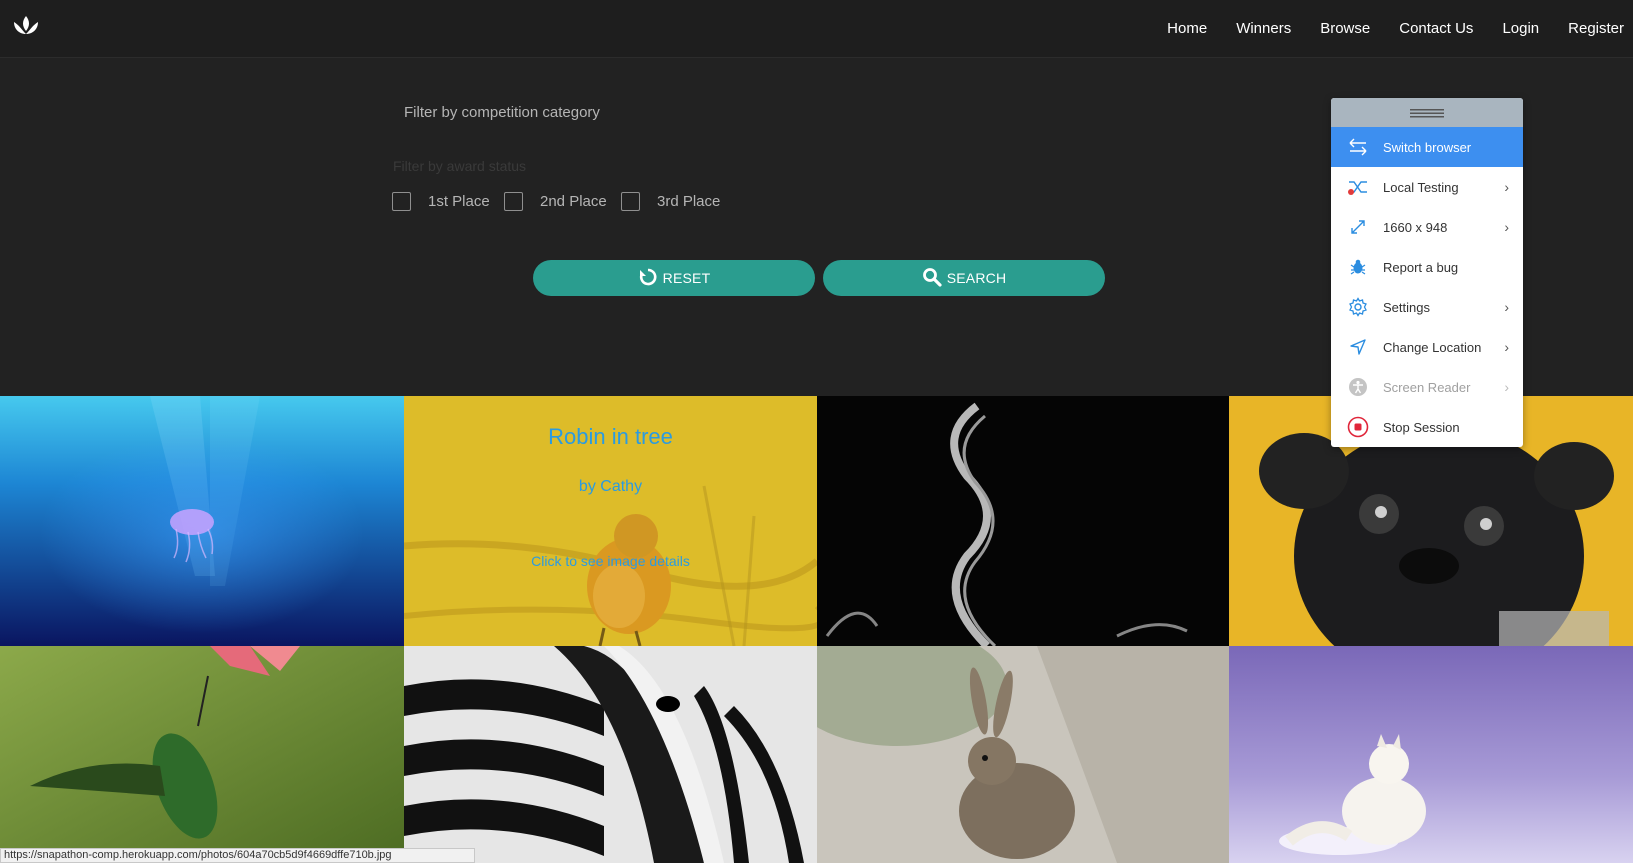 This screenshot has height=863, width=1633. I want to click on report-bug-item: Report a bug, so click(1427, 267).